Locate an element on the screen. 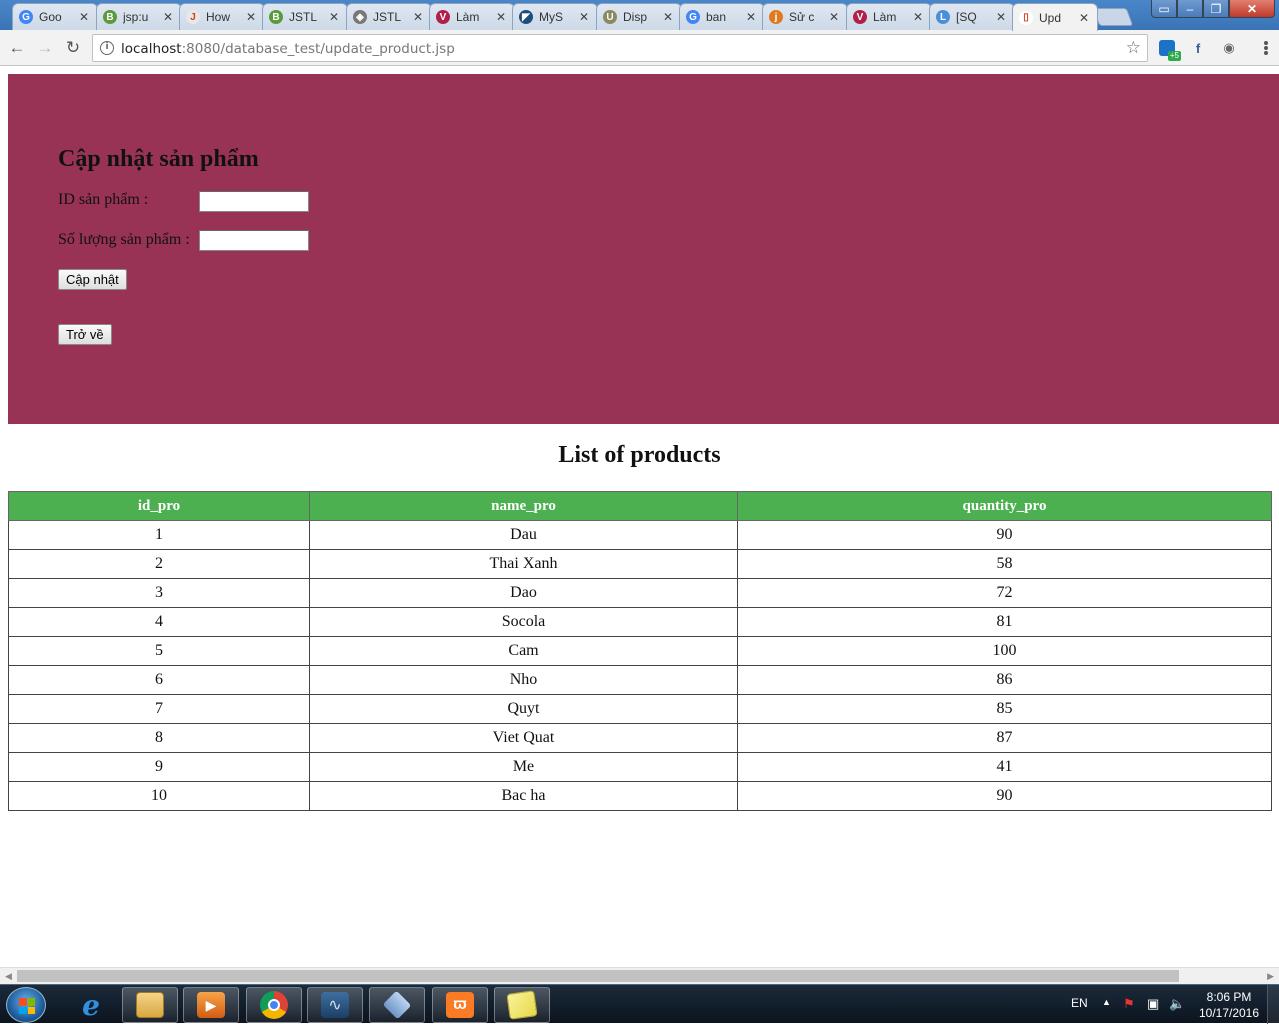 The width and height of the screenshot is (1279, 1024). cell-name: Bac ha is located at coordinates (523, 796).